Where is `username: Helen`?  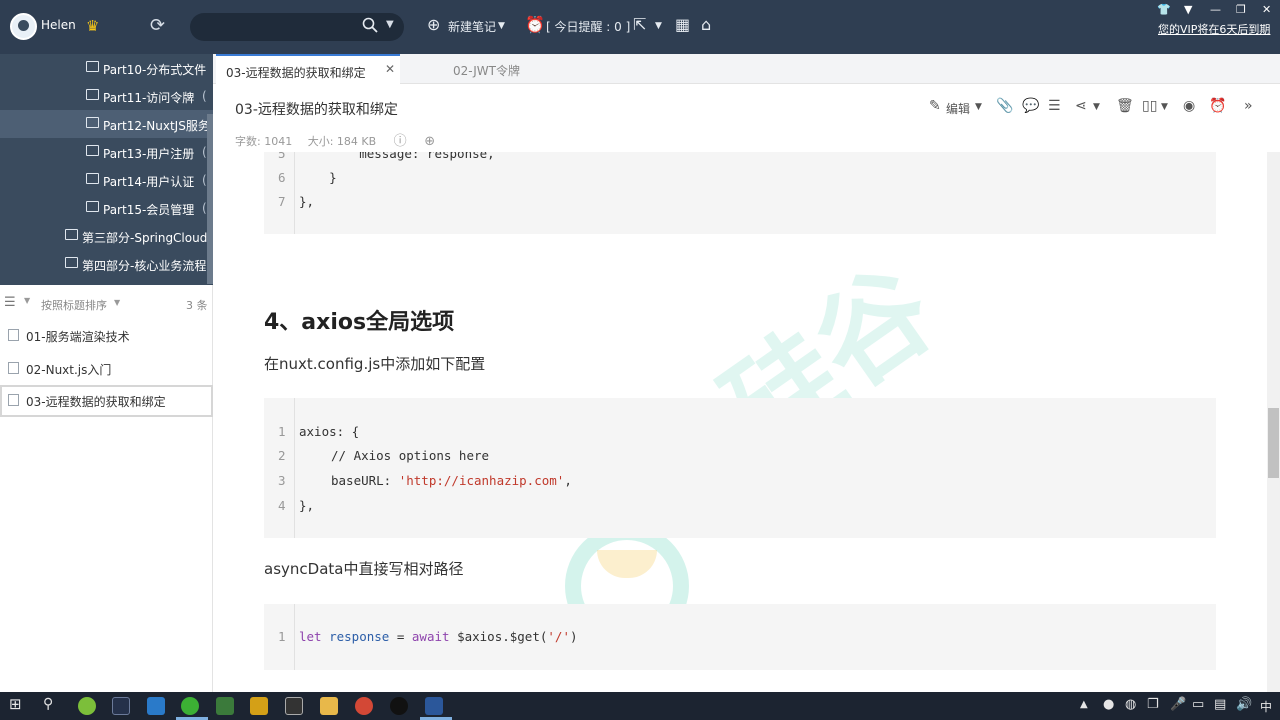 username: Helen is located at coordinates (58, 25).